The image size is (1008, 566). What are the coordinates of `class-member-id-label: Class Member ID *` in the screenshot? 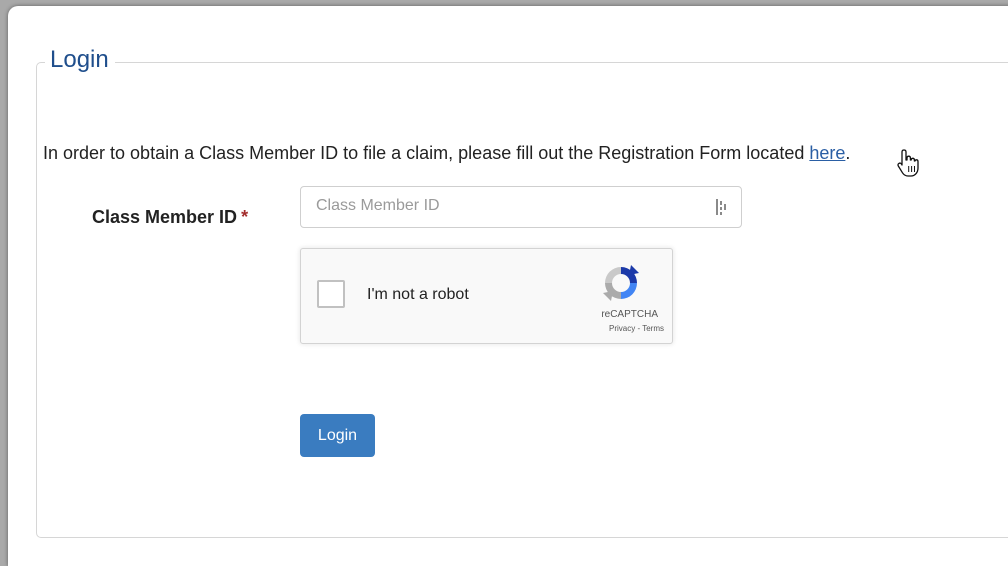 It's located at (170, 217).